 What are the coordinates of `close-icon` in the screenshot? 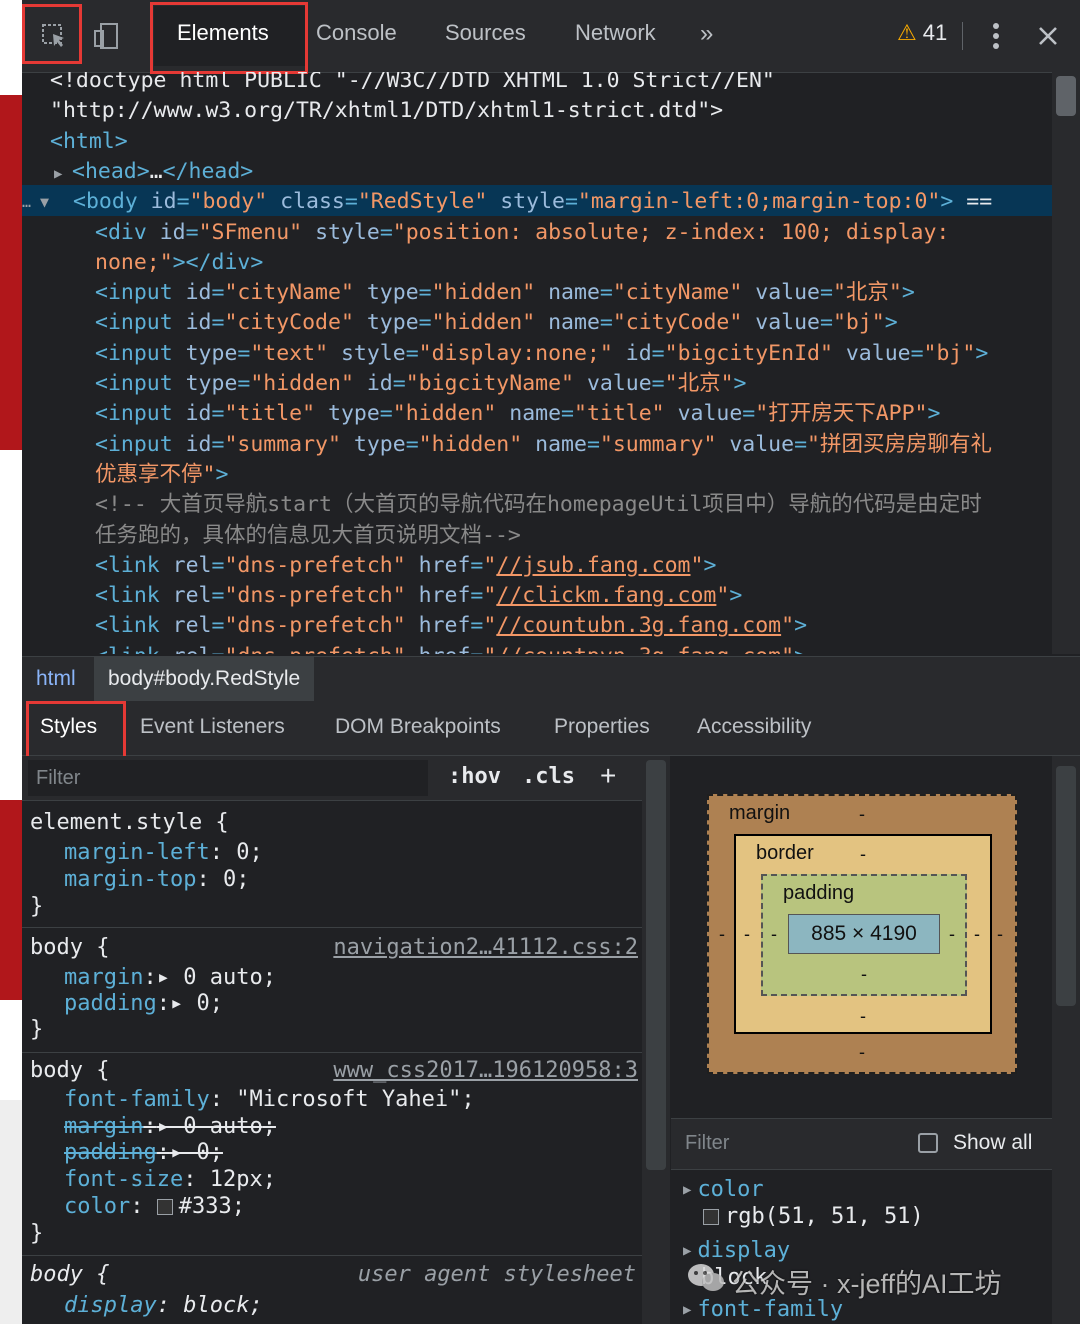 It's located at (1048, 36).